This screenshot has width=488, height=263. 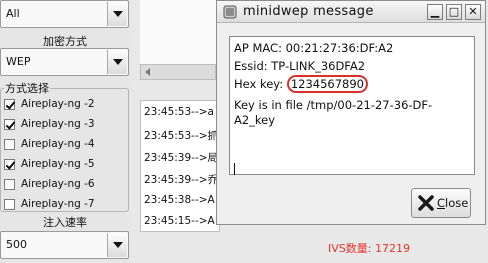 I want to click on close-window-button: ✕, so click(x=473, y=12).